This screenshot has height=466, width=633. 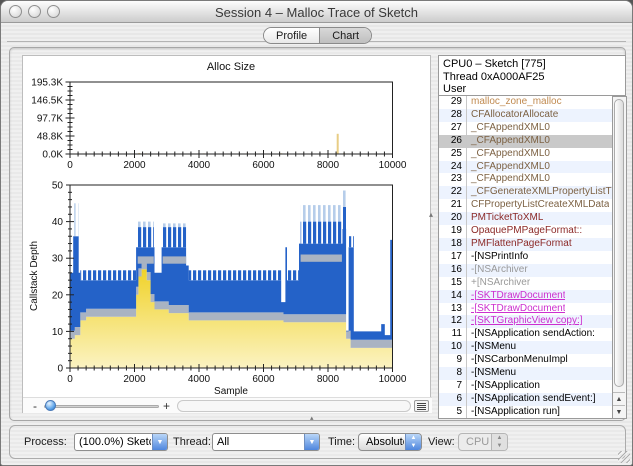 What do you see at coordinates (518, 308) in the screenshot?
I see `frame-symbol: -[SKTDrawDocument` at bounding box center [518, 308].